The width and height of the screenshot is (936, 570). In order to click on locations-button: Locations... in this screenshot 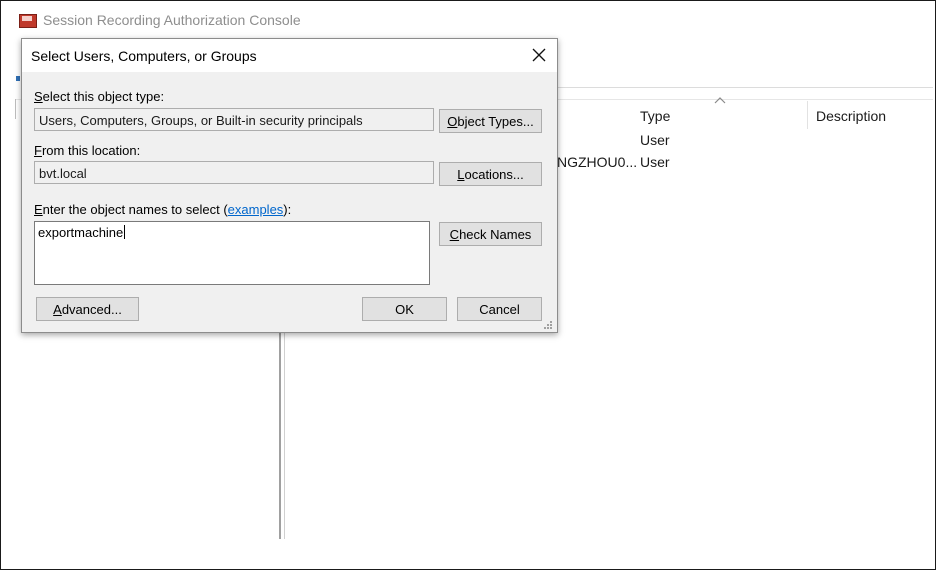, I will do `click(490, 174)`.